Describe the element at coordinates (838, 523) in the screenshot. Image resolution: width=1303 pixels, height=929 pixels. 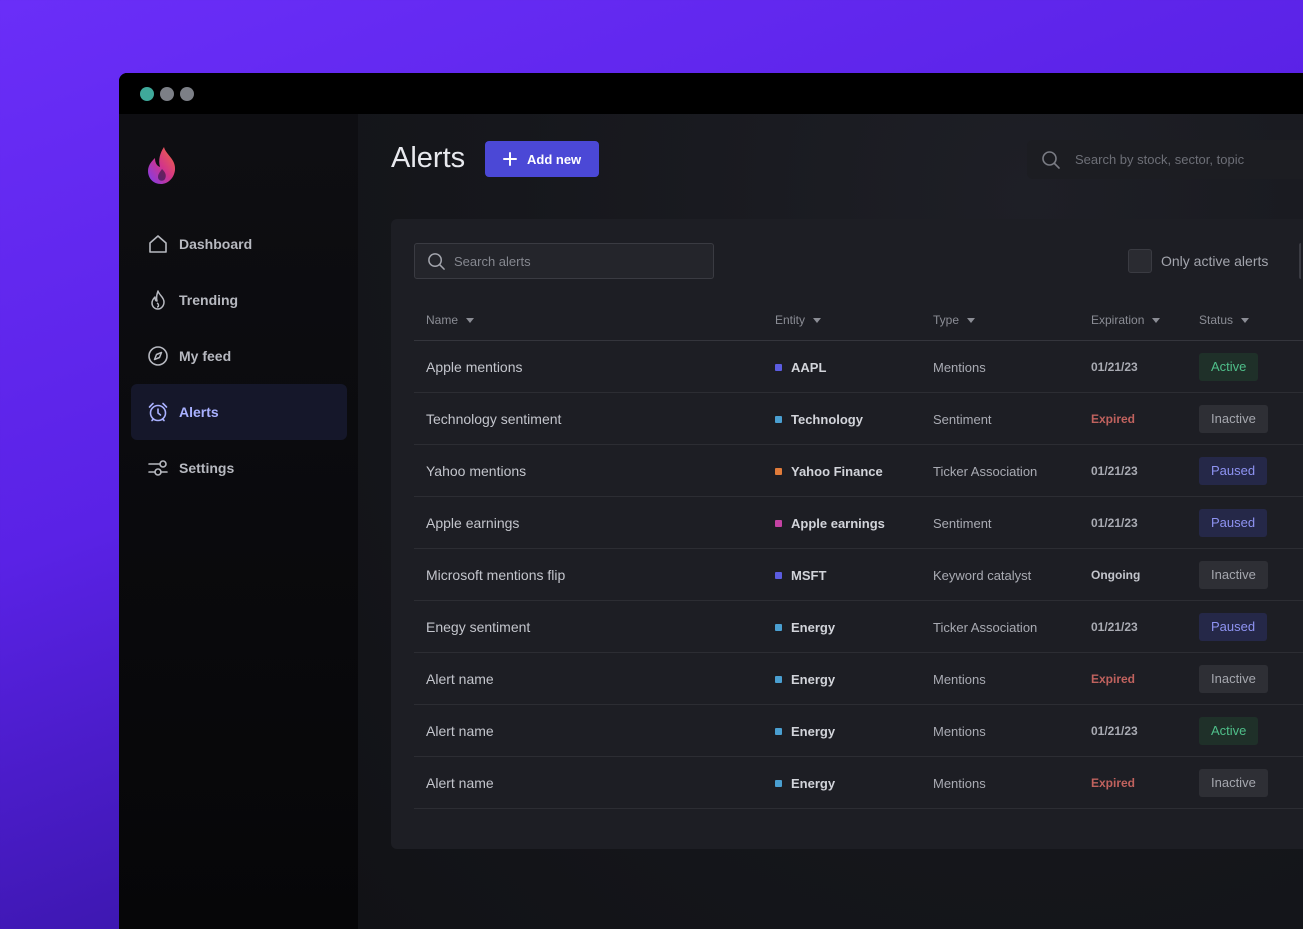
I see `entity-label: Apple earnings` at that location.